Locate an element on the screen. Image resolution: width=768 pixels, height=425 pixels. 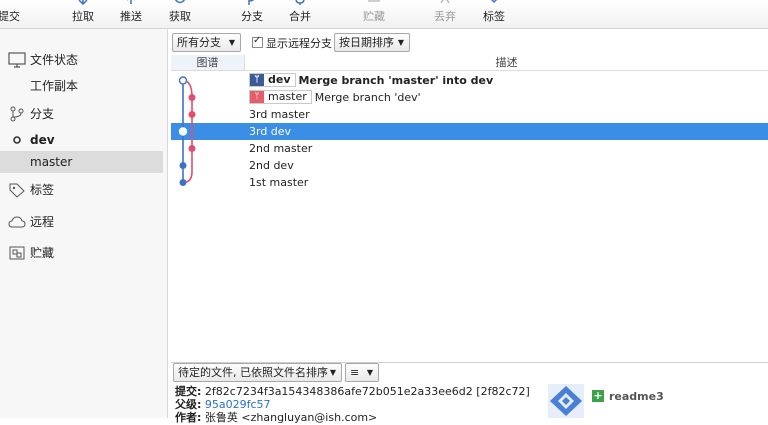
commit-description: ᛘ master Merge branch 'dev' is located at coordinates (335, 97).